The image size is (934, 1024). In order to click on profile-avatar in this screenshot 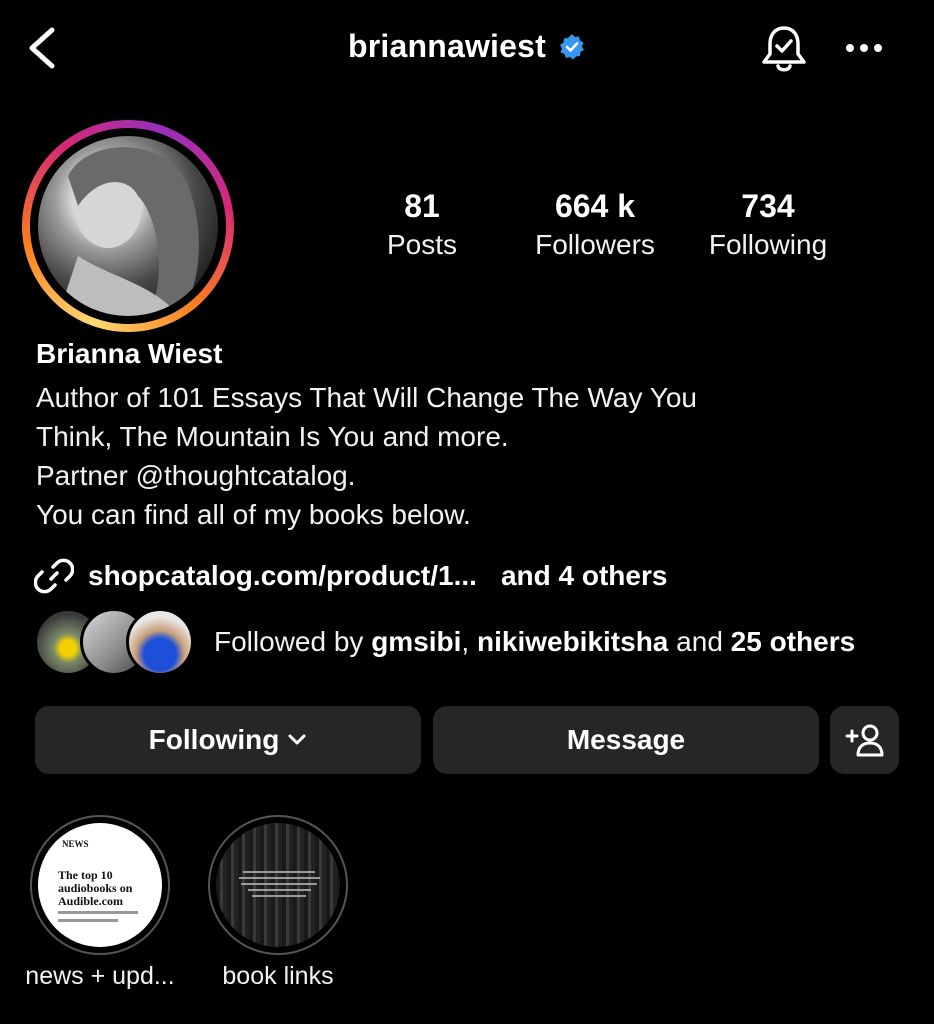, I will do `click(128, 226)`.